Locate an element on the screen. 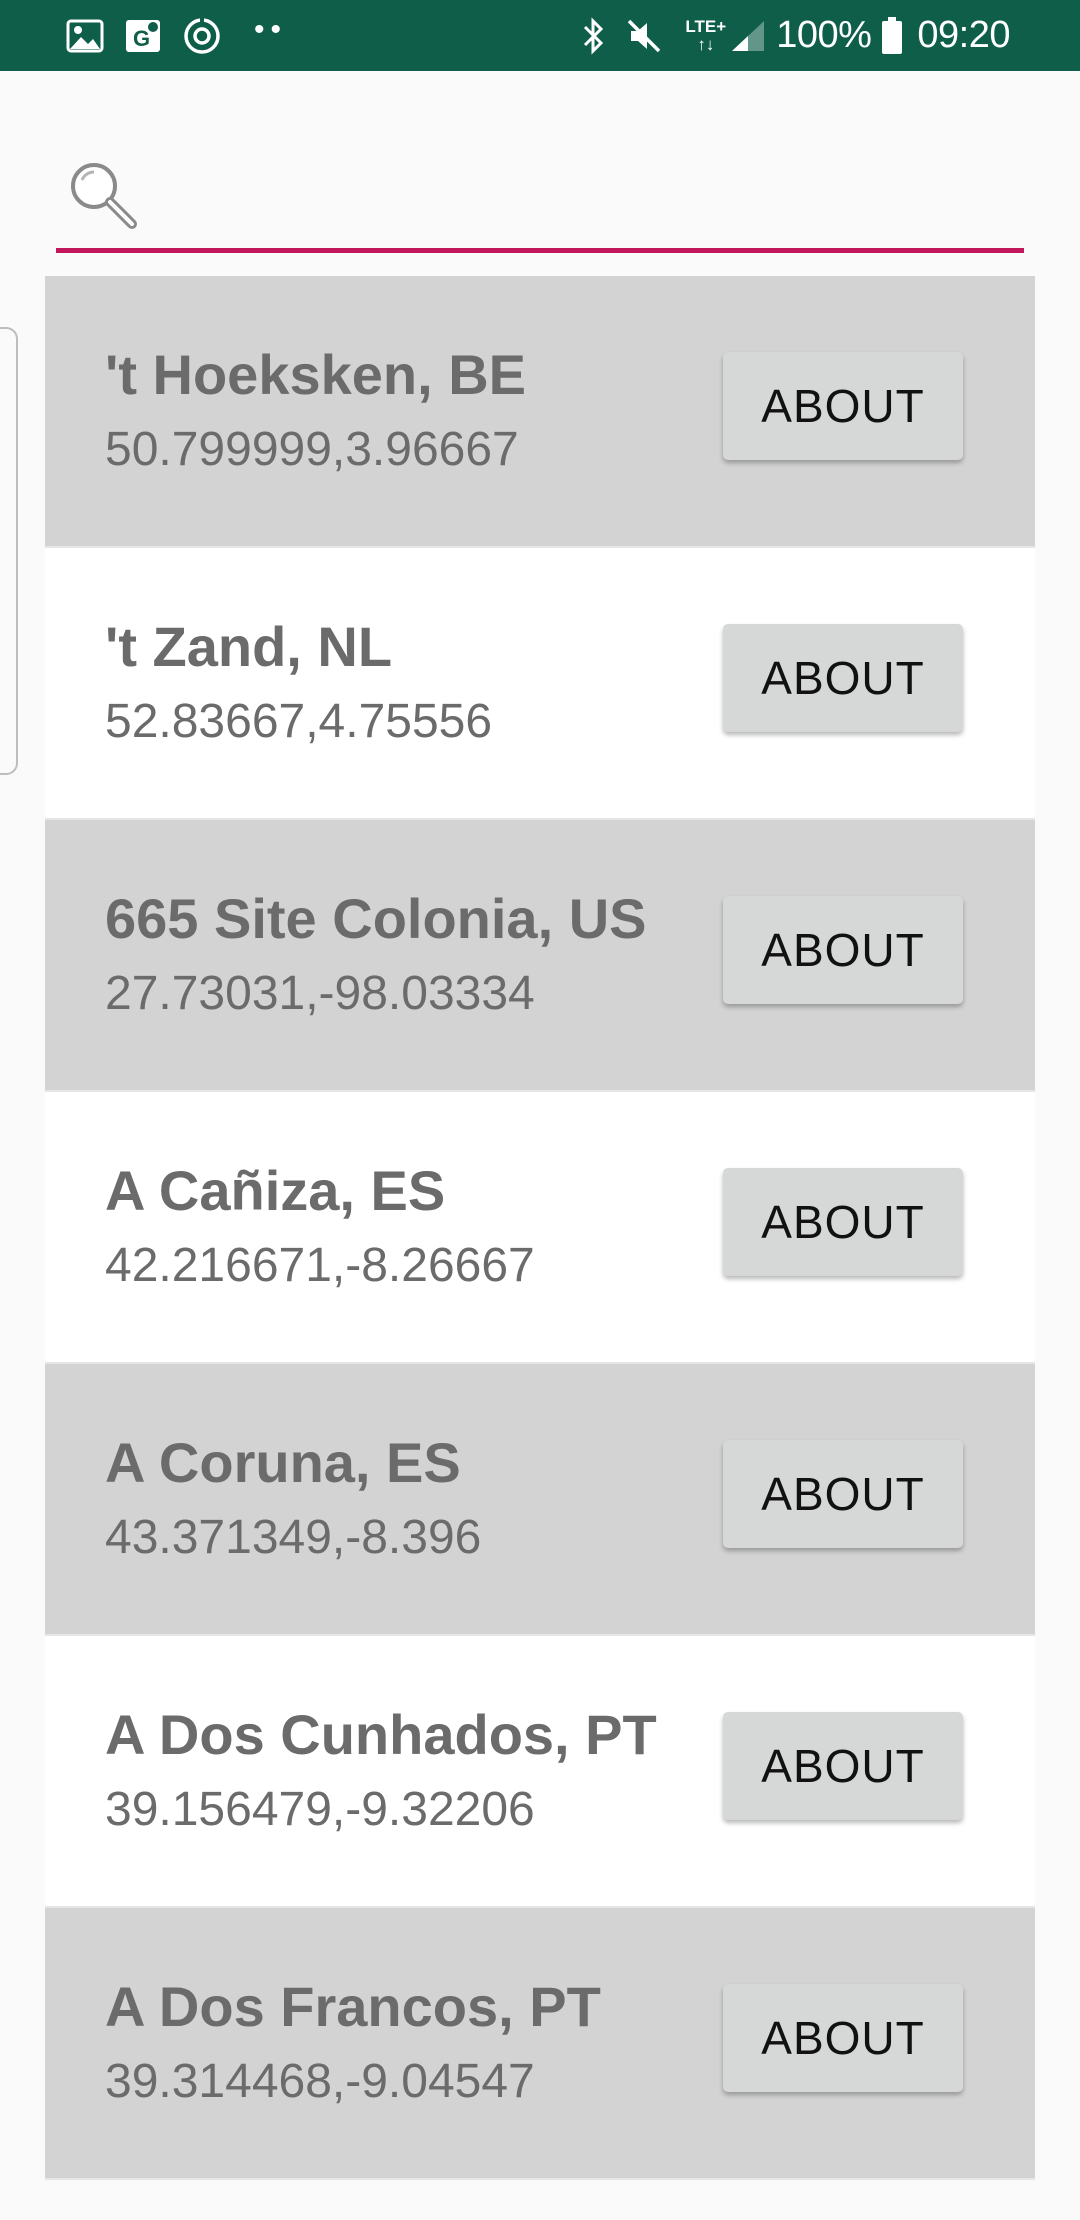  sync-icon is located at coordinates (202, 36).